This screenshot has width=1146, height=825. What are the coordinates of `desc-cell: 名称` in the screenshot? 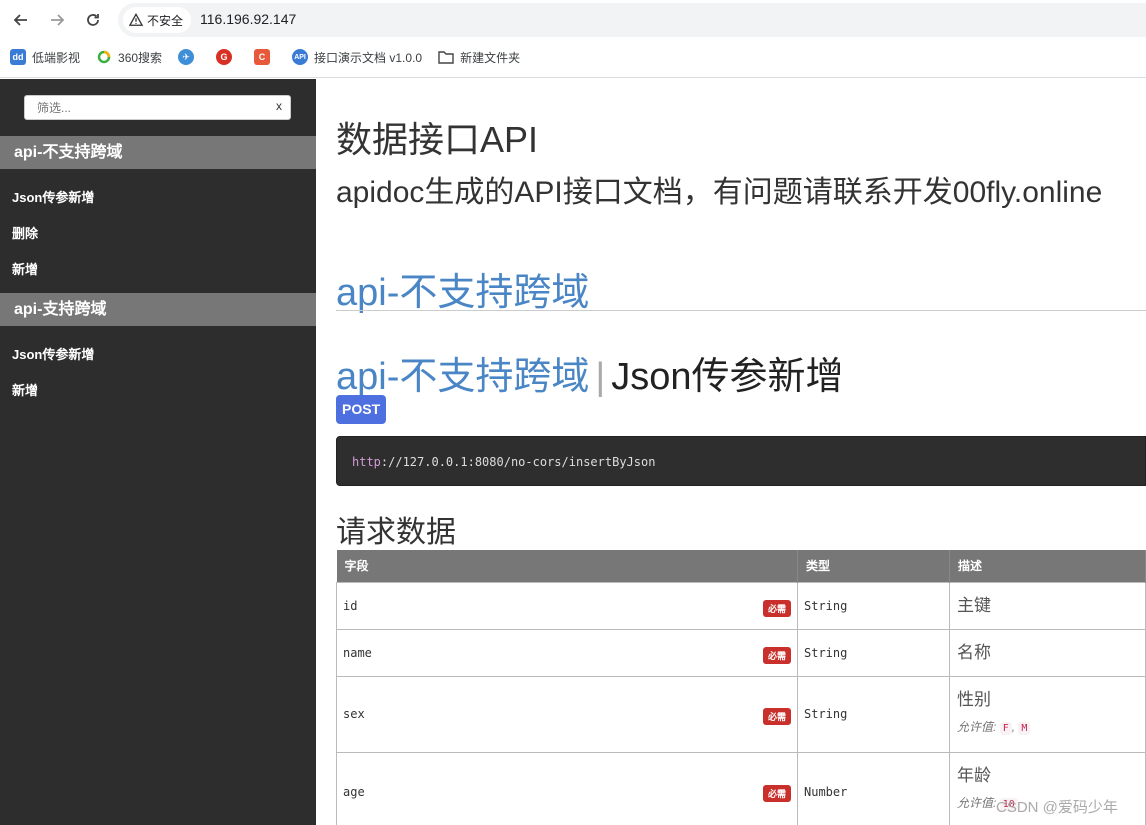 It's located at (1047, 652).